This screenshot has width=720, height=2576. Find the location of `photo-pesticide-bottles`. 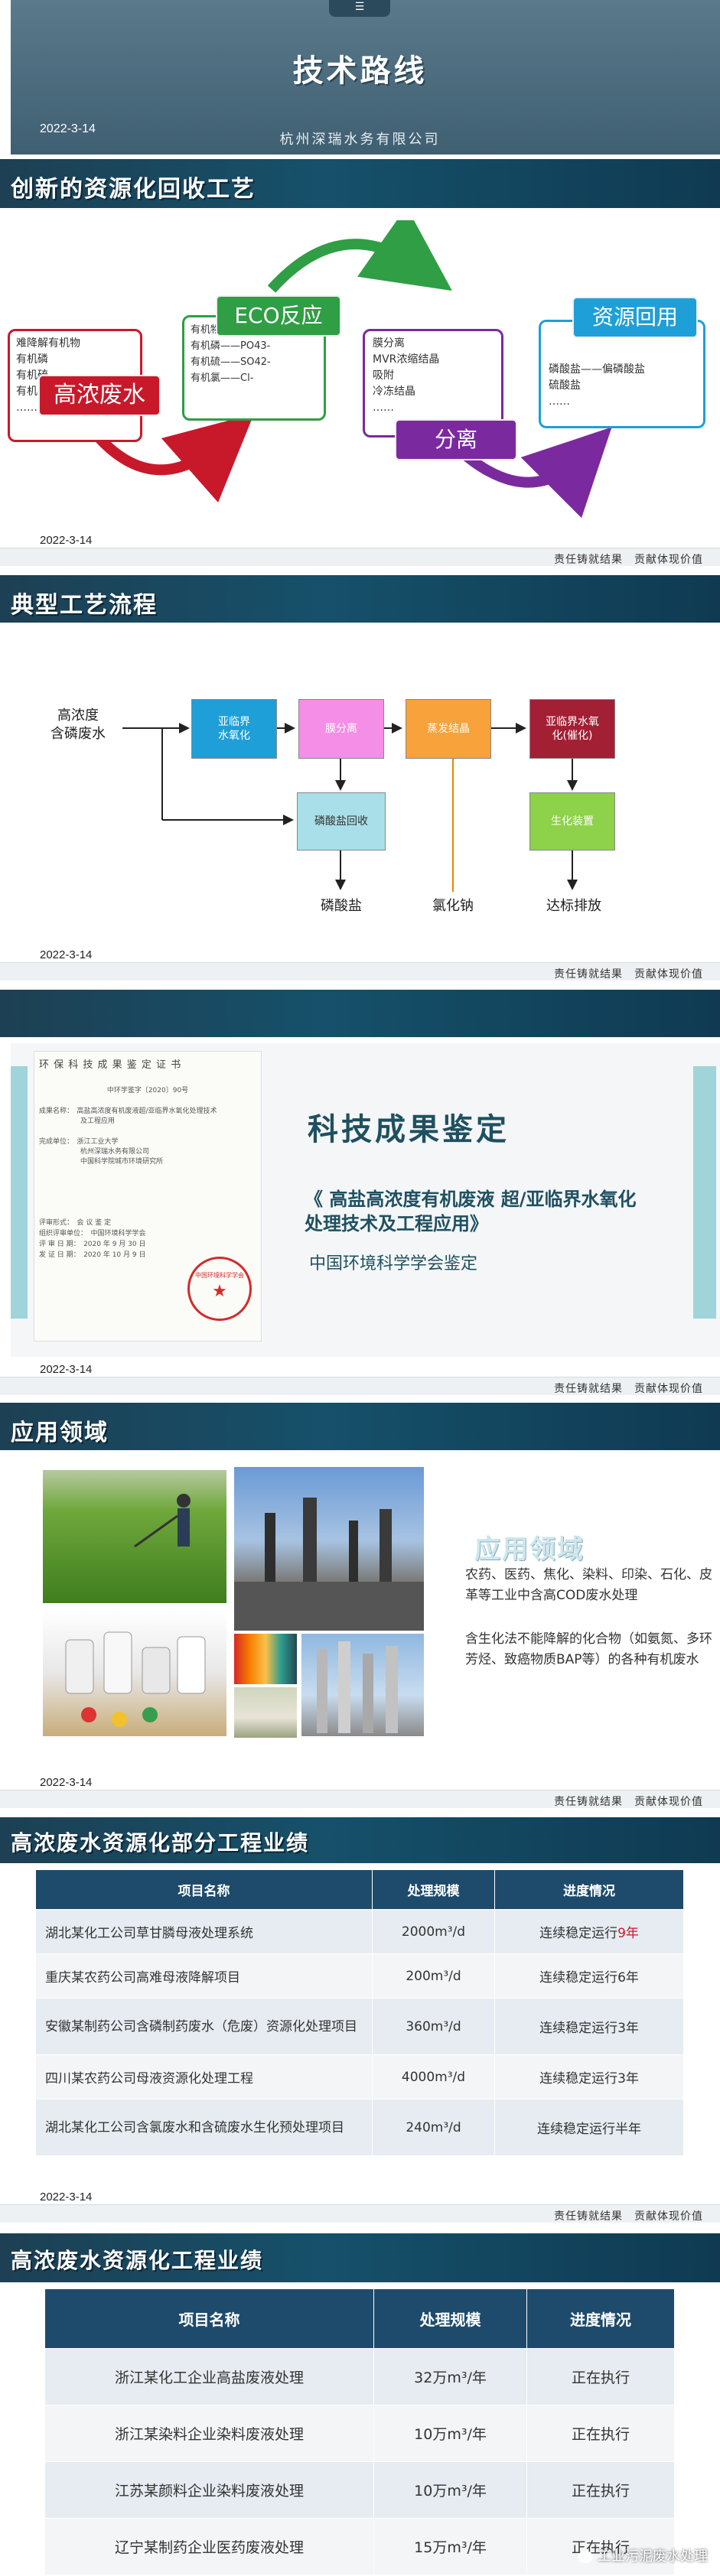

photo-pesticide-bottles is located at coordinates (134, 1672).